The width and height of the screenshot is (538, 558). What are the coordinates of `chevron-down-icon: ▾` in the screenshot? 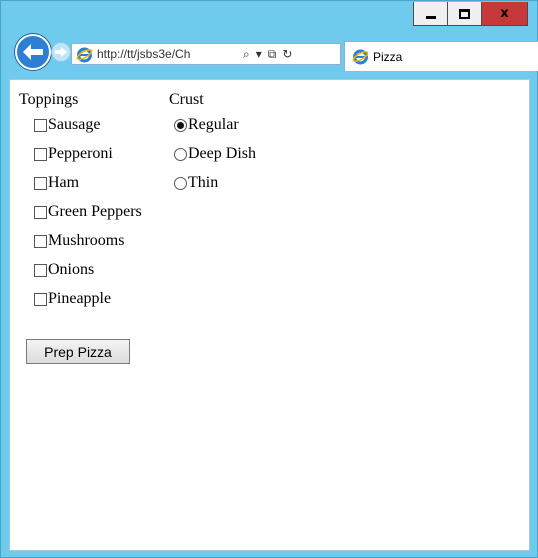 It's located at (259, 54).